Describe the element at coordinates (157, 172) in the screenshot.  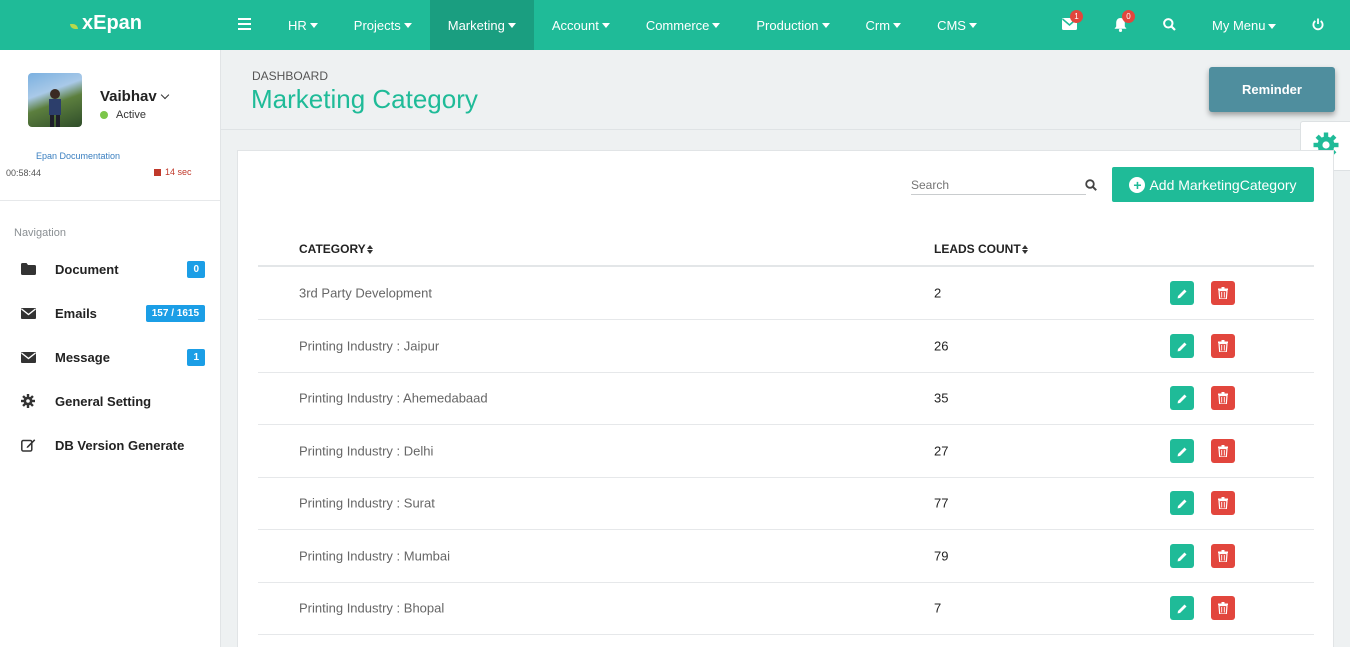
I see `stop-icon` at that location.